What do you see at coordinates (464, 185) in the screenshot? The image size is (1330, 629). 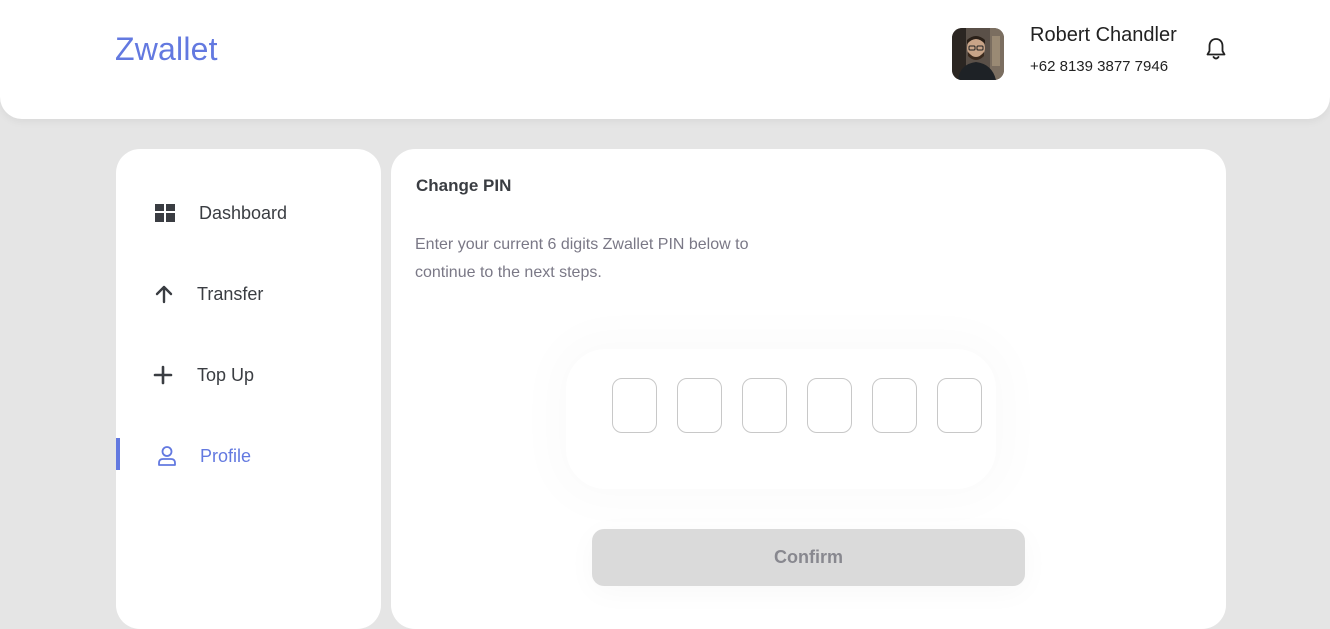 I see `page-title: Change PIN` at bounding box center [464, 185].